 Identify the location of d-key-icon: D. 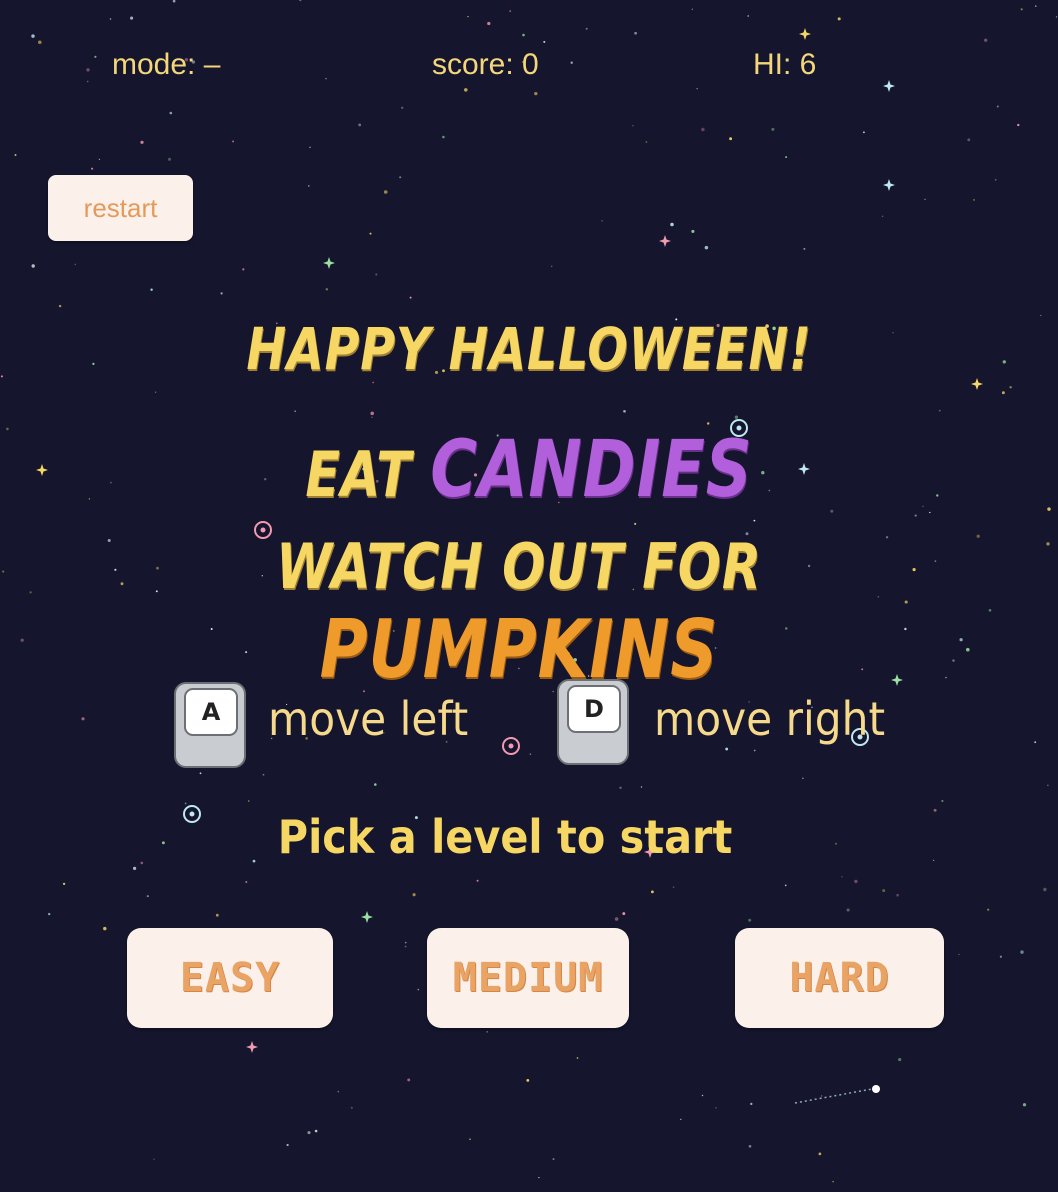
(593, 722).